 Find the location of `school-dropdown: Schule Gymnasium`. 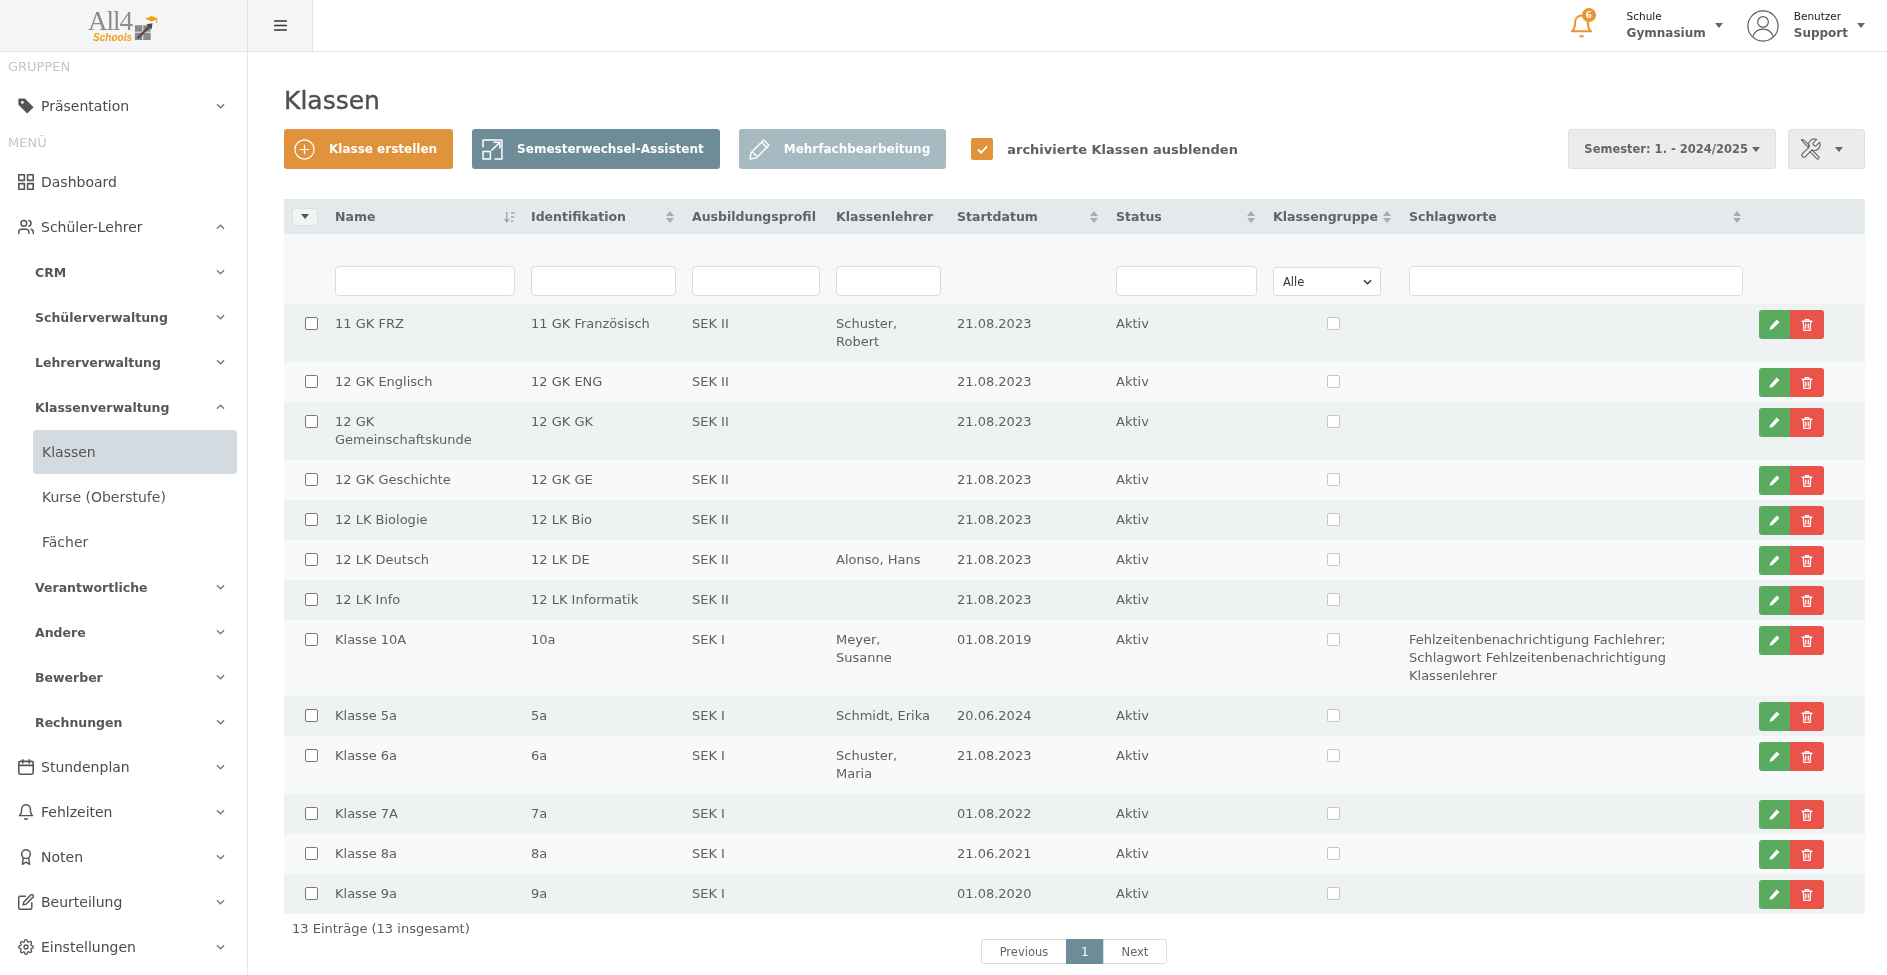

school-dropdown: Schule Gymnasium is located at coordinates (1674, 25).